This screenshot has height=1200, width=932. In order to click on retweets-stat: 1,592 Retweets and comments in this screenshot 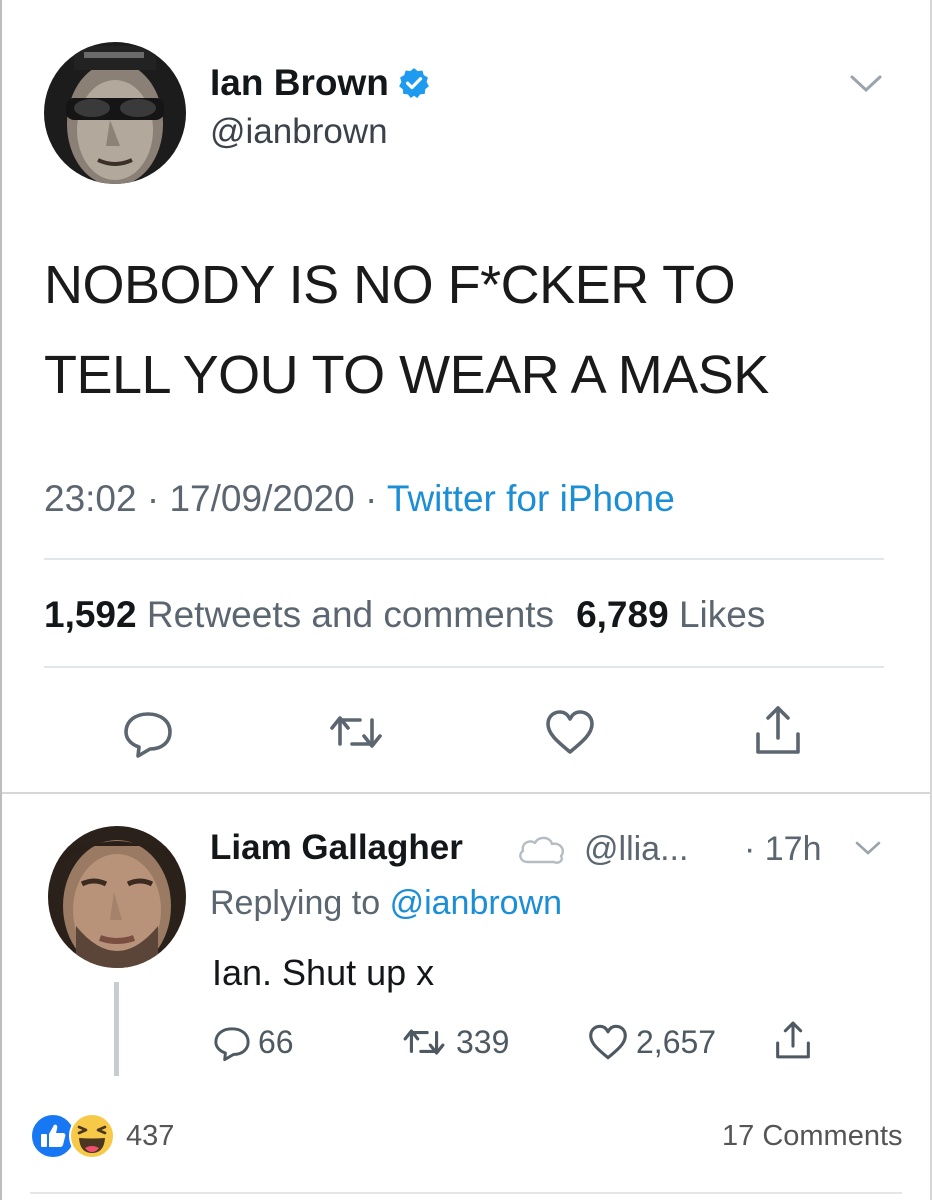, I will do `click(299, 614)`.